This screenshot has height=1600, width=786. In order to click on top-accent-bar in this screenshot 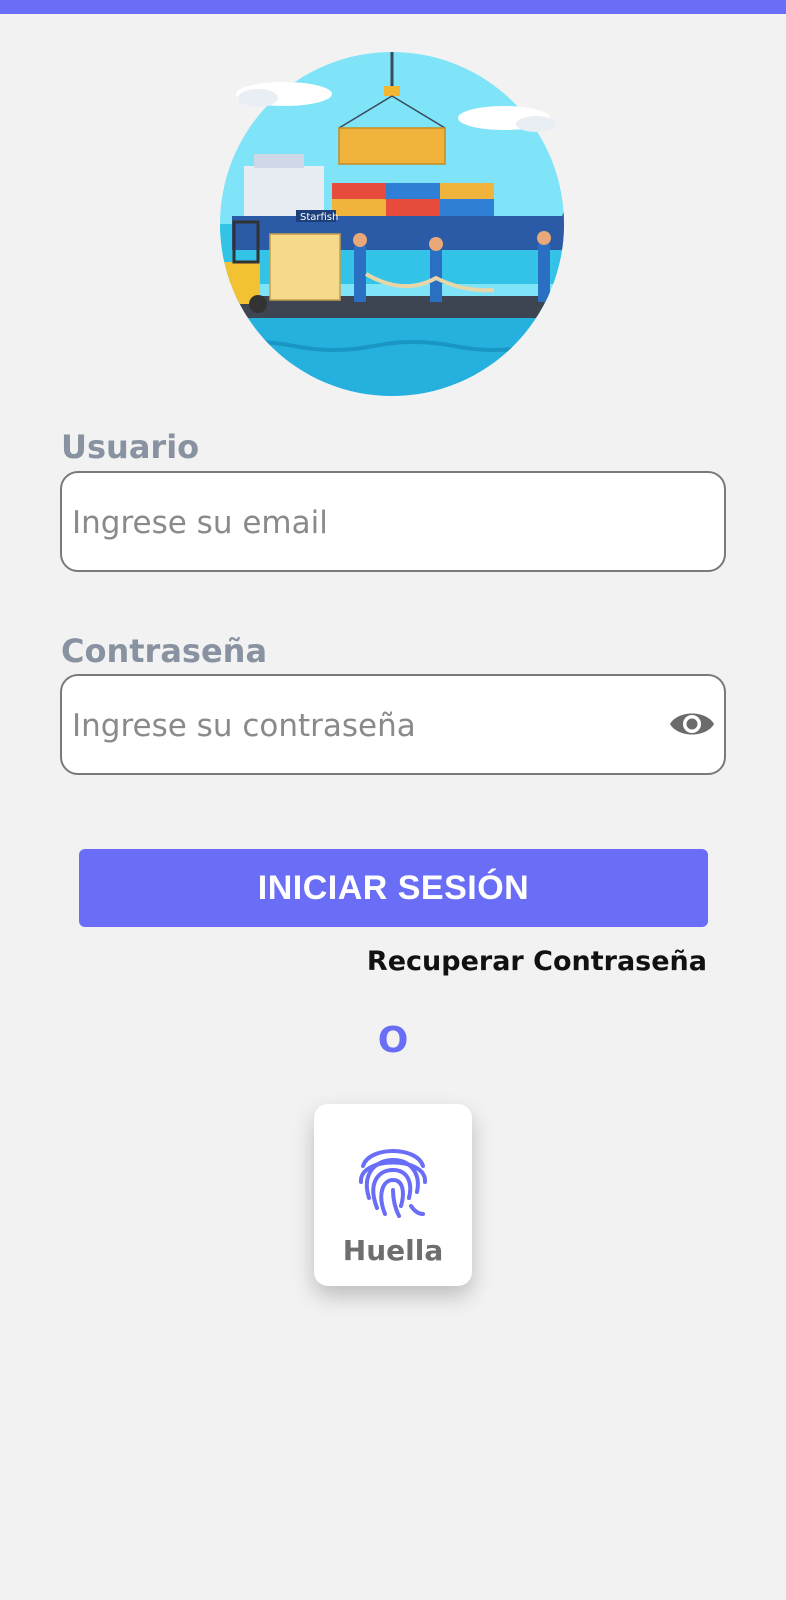, I will do `click(393, 7)`.